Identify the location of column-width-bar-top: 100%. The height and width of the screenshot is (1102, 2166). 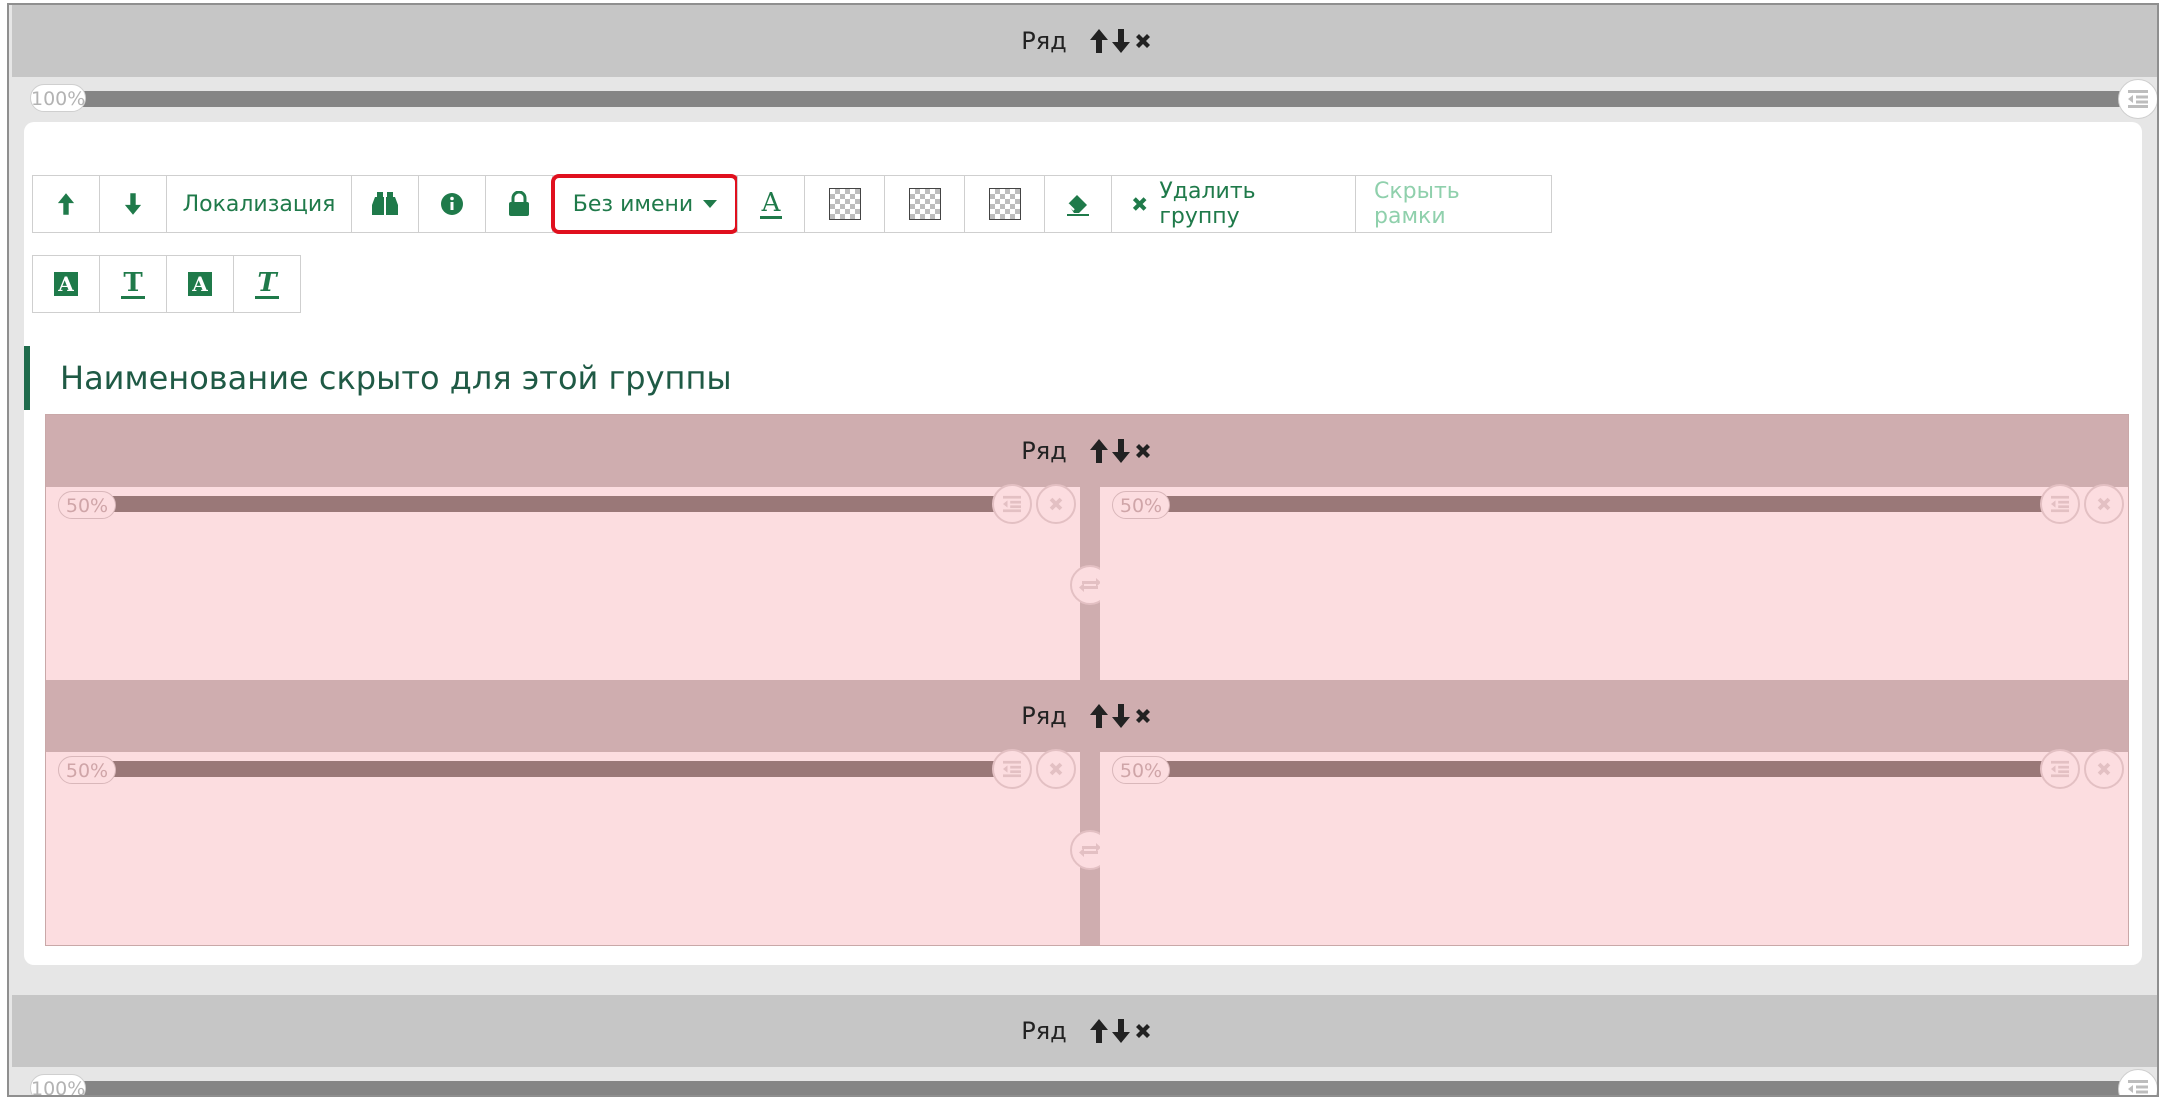
(1084, 99).